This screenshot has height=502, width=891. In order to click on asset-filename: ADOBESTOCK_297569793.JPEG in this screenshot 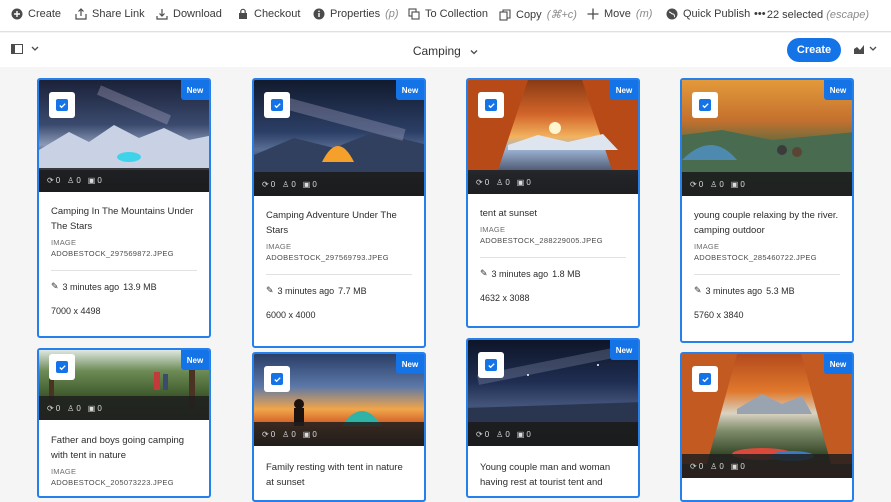, I will do `click(327, 257)`.